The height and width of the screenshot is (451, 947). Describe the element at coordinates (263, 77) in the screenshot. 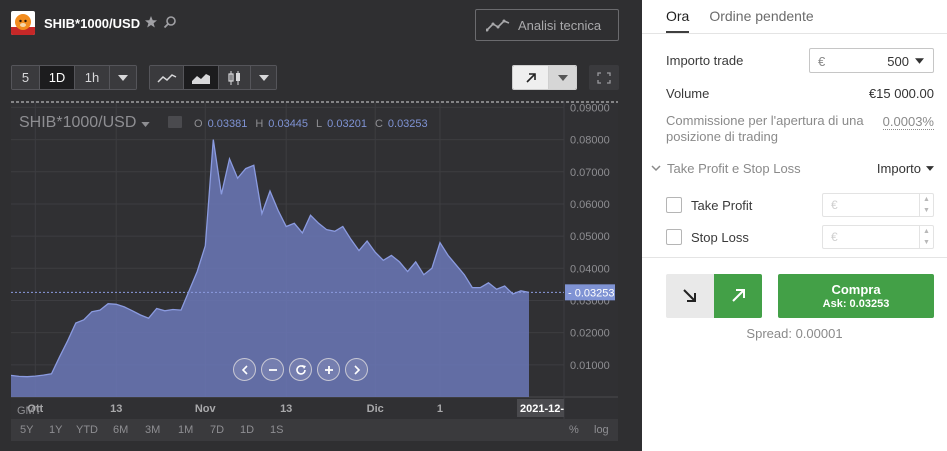

I see `chart-type-dropdown-button` at that location.